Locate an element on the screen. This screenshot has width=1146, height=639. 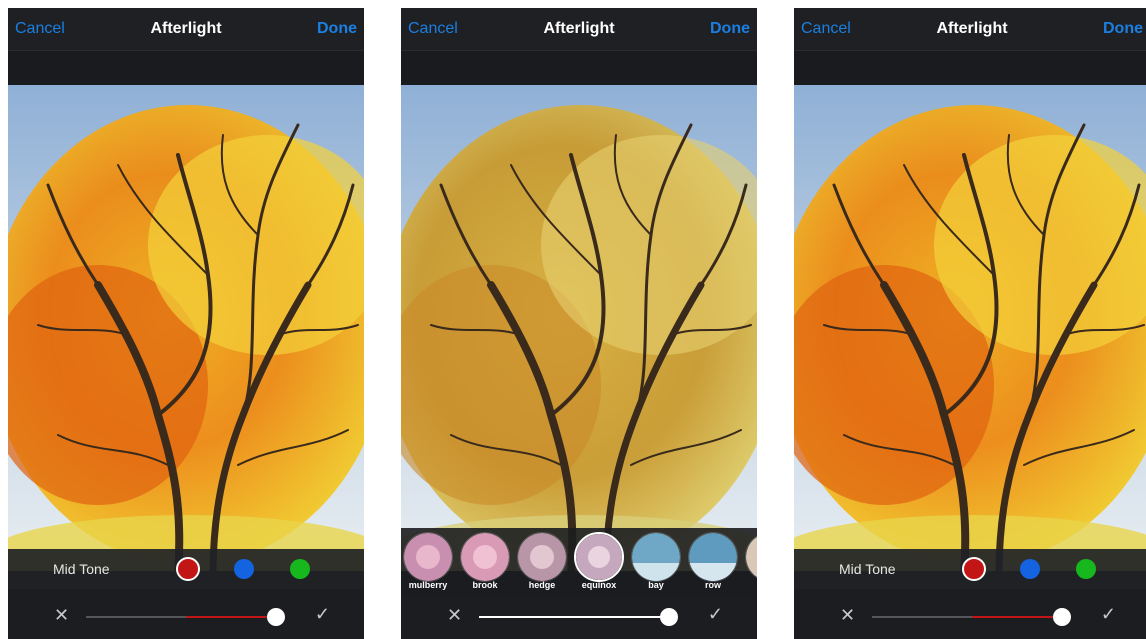
filter-more is located at coordinates (751, 562).